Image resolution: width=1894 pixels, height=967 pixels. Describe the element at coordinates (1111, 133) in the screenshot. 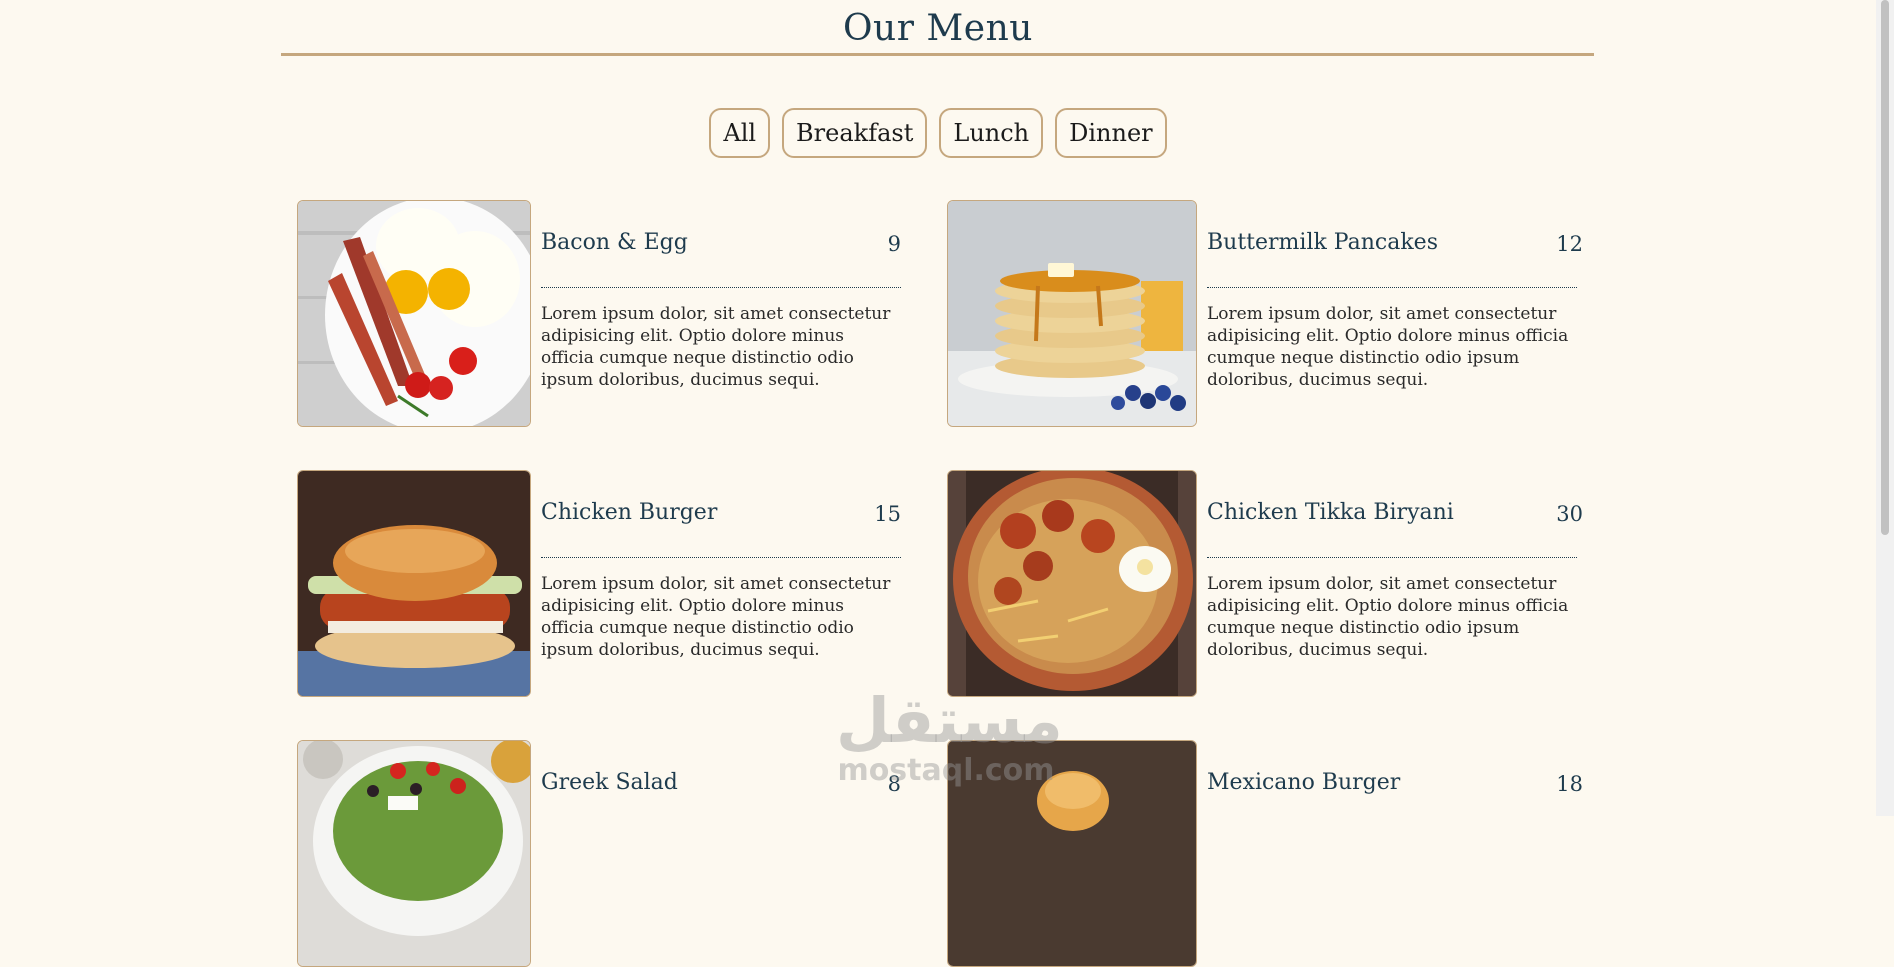

I see `filter-dinner-button: Dinner` at that location.